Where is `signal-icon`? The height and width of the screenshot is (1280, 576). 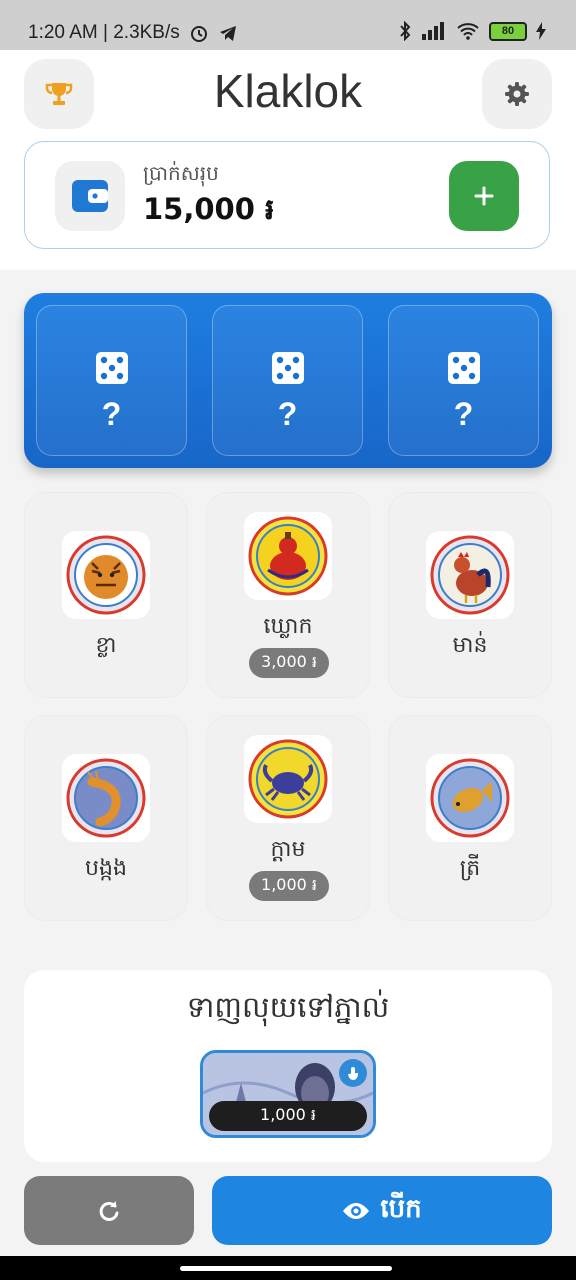 signal-icon is located at coordinates (433, 31).